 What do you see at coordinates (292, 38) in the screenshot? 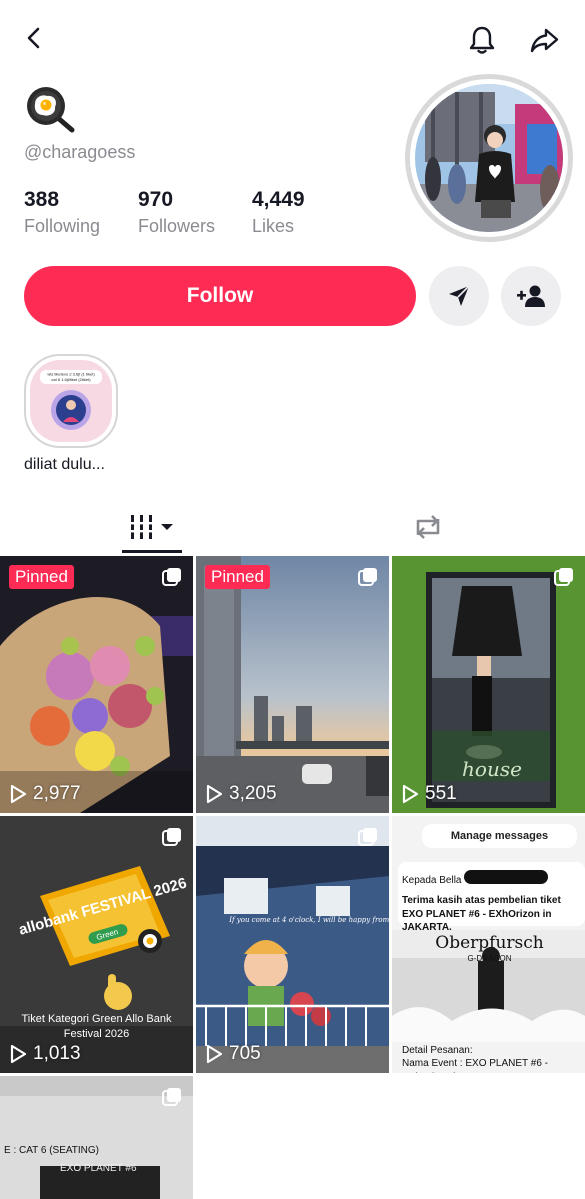
I see `top-bar` at bounding box center [292, 38].